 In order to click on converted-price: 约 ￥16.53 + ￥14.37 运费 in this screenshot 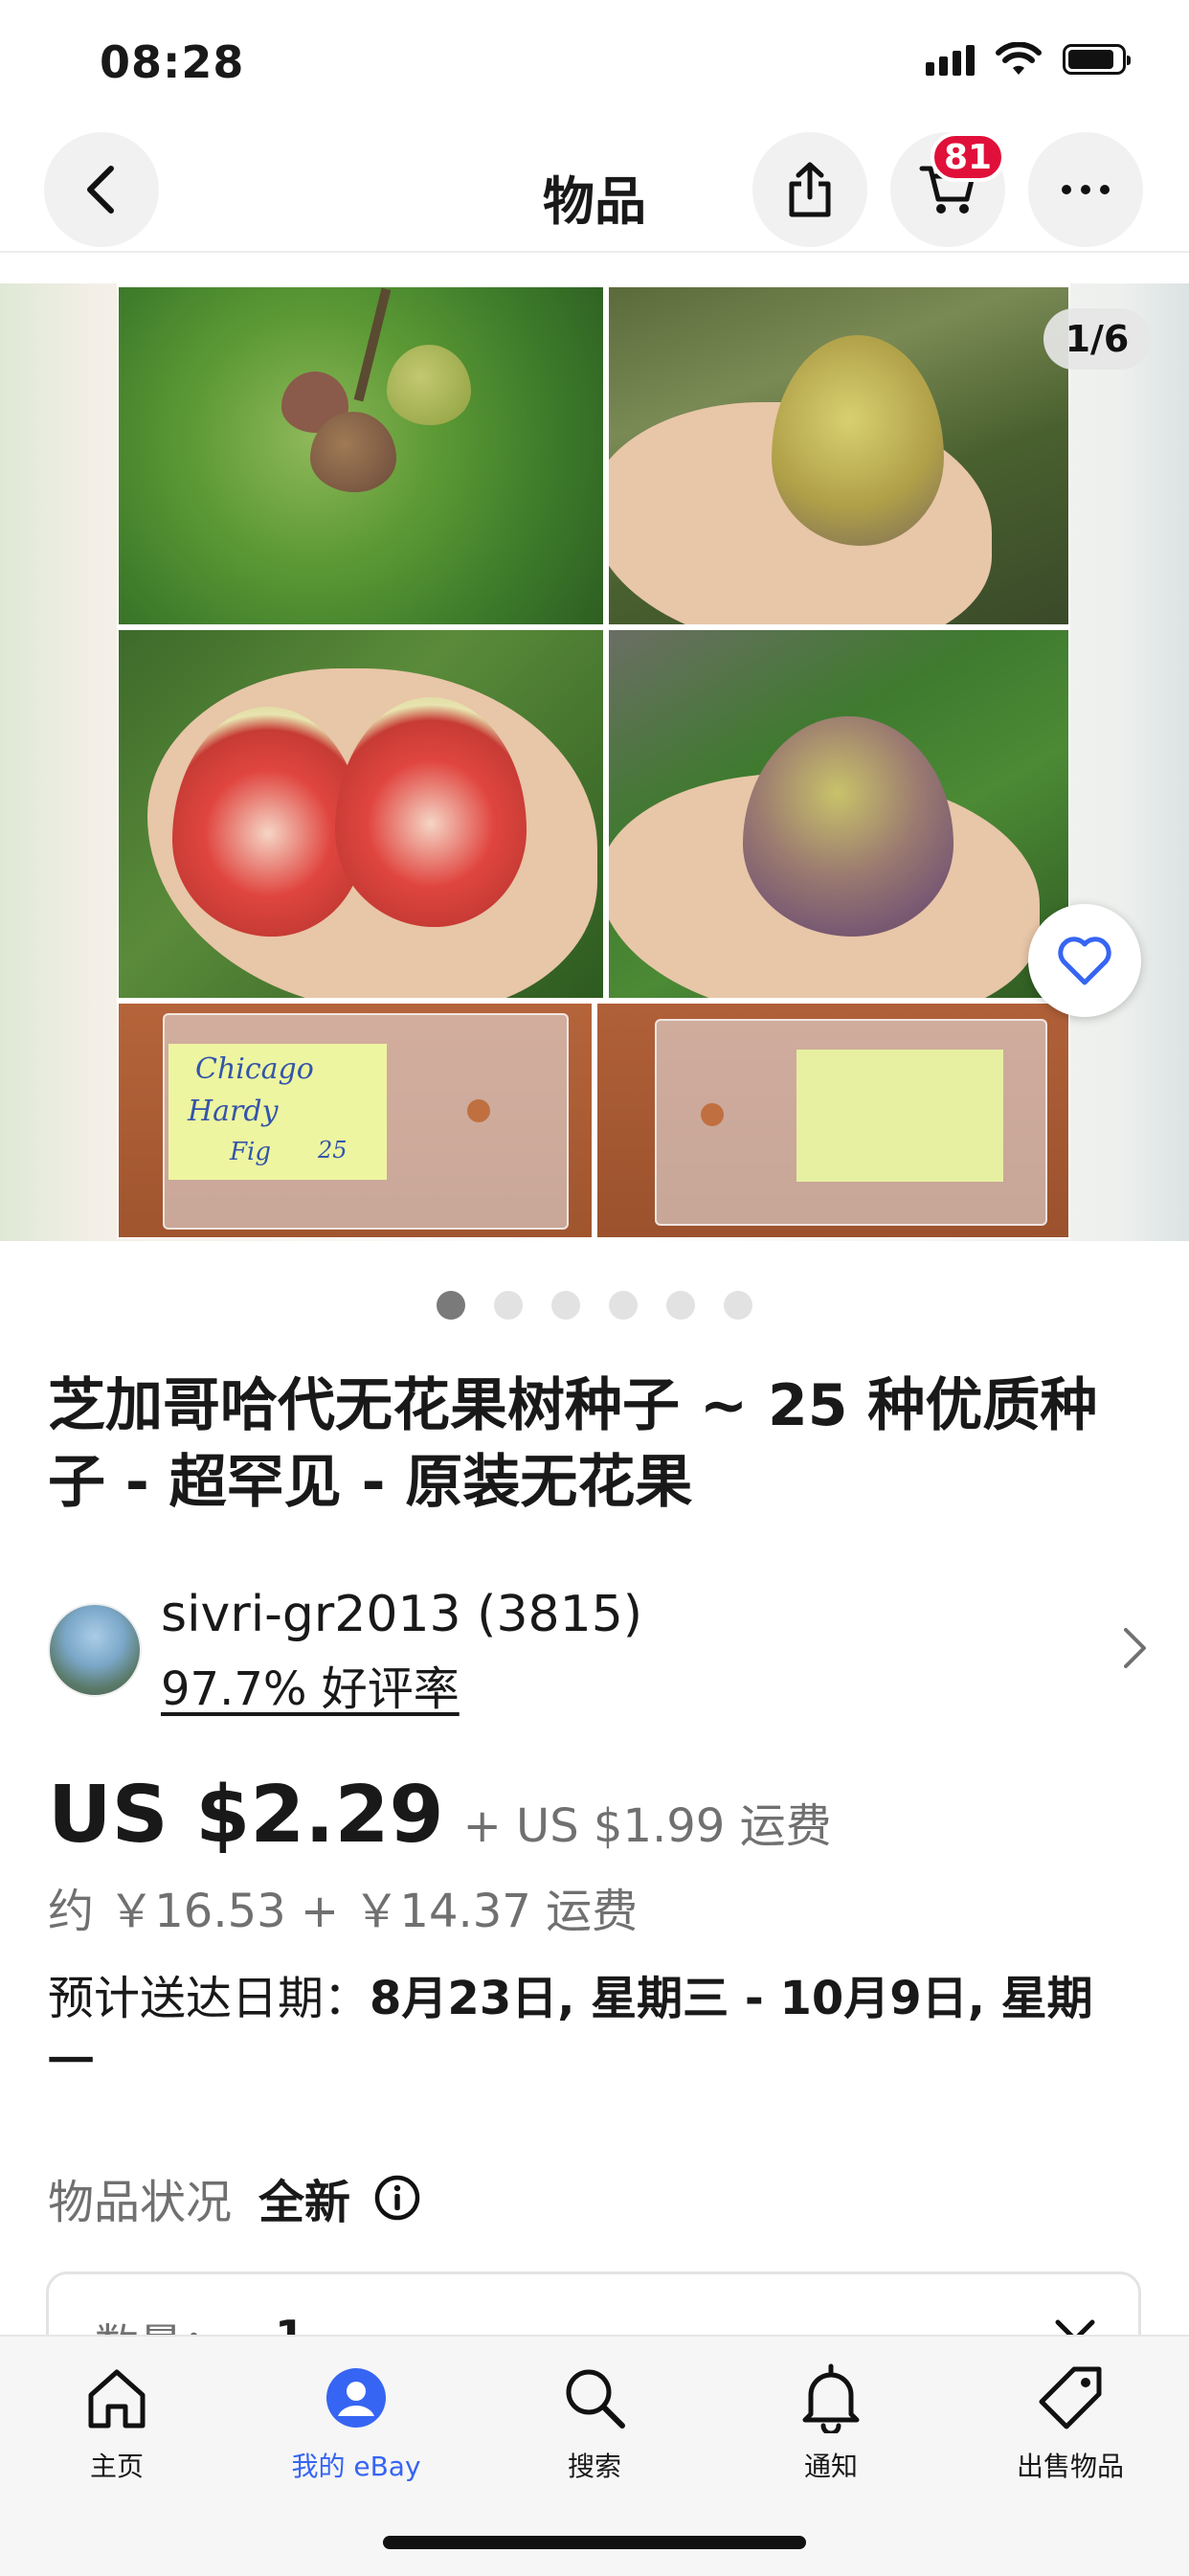, I will do `click(343, 1911)`.